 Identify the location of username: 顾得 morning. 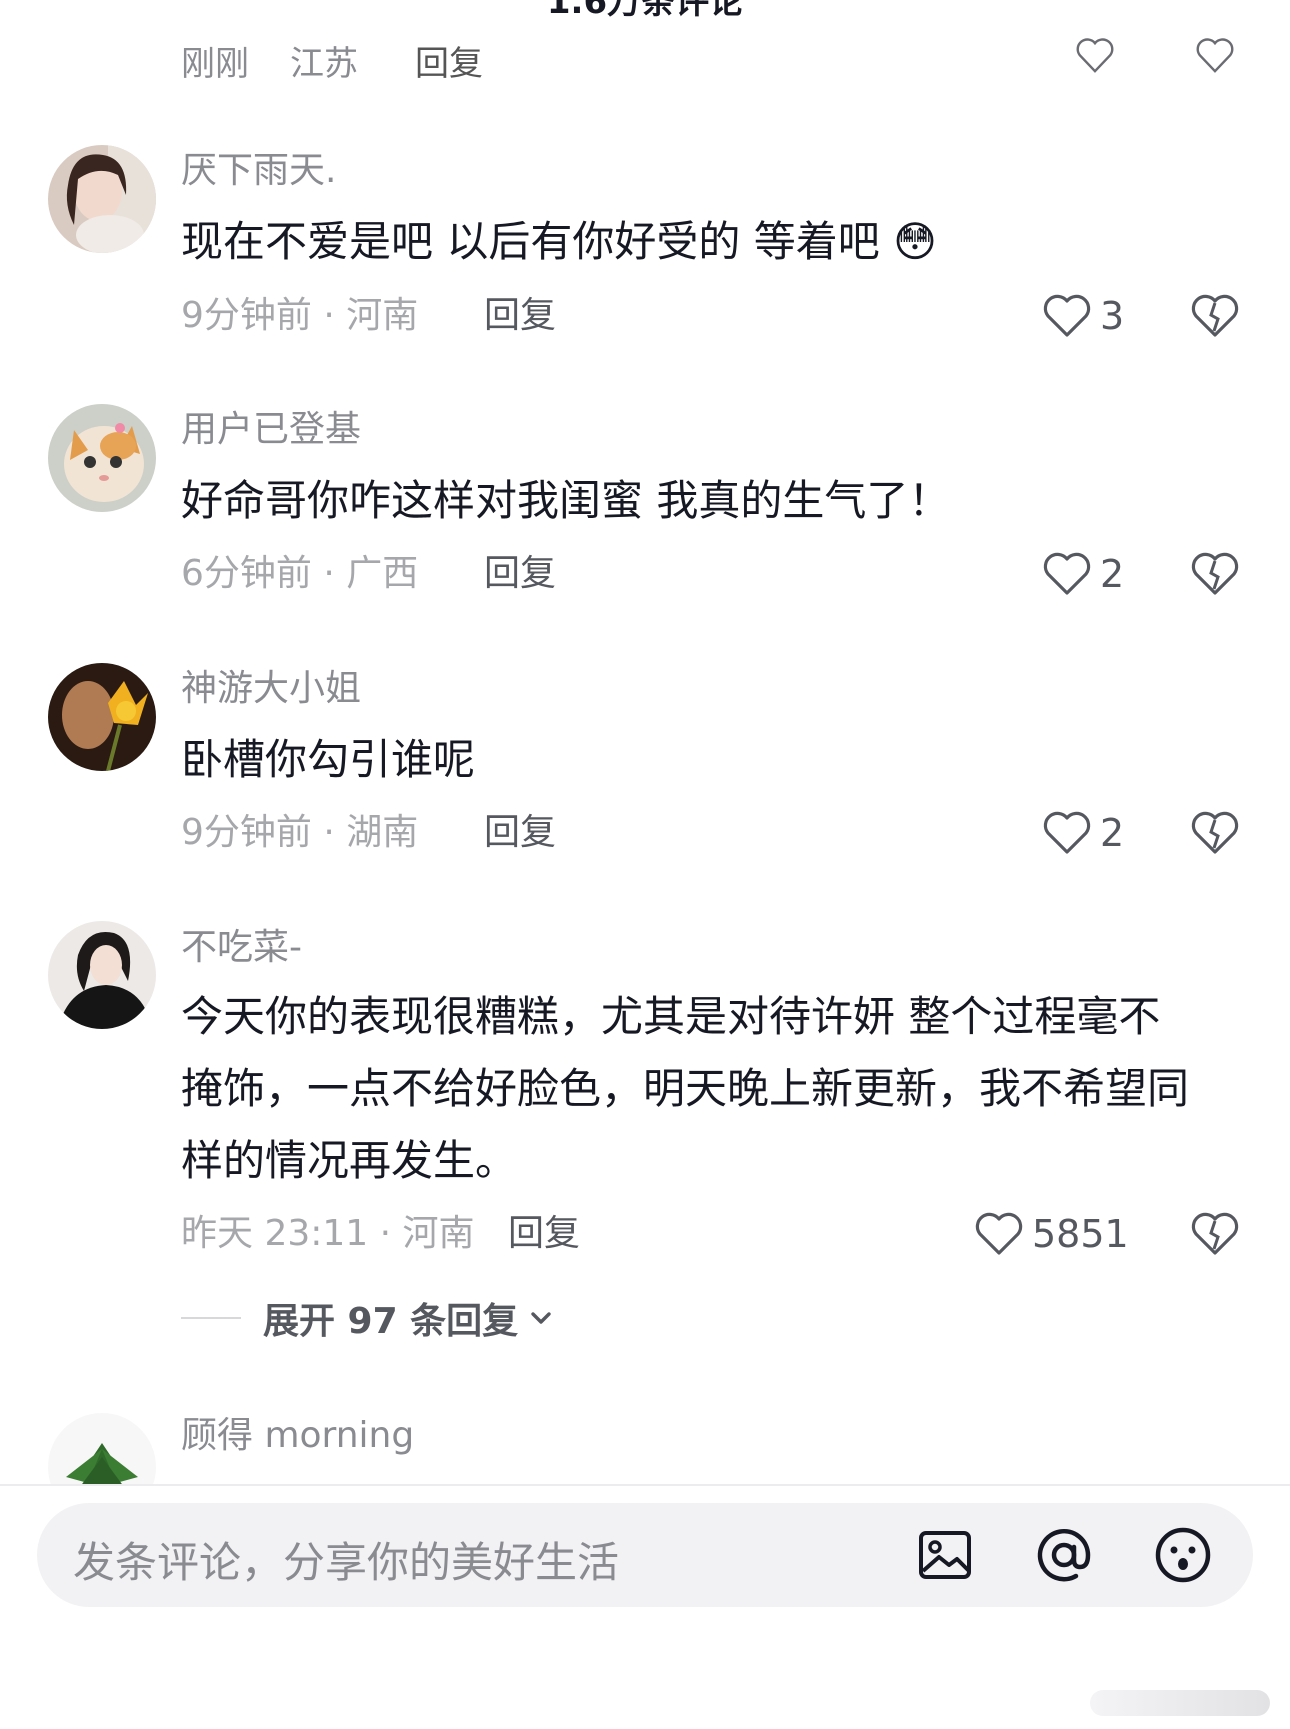
(297, 1436).